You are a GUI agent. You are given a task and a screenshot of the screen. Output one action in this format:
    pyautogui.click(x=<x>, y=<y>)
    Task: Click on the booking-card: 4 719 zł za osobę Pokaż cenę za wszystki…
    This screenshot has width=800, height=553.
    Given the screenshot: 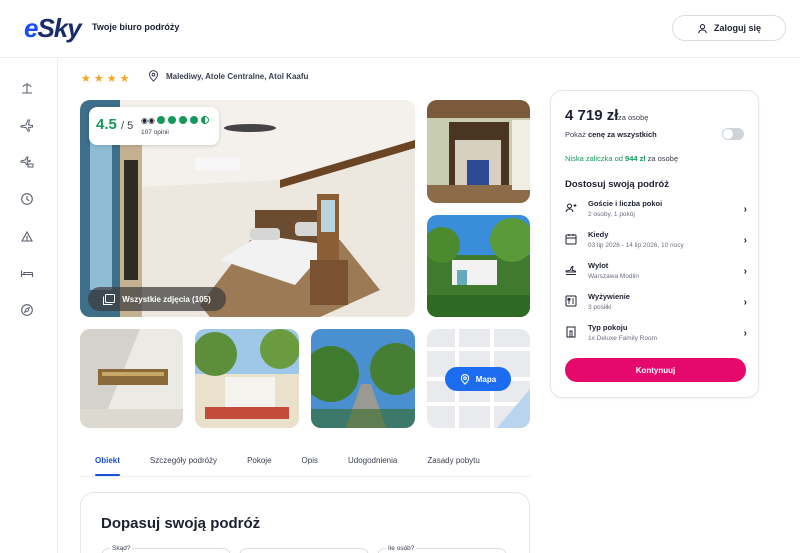 What is the action you would take?
    pyautogui.click(x=654, y=244)
    